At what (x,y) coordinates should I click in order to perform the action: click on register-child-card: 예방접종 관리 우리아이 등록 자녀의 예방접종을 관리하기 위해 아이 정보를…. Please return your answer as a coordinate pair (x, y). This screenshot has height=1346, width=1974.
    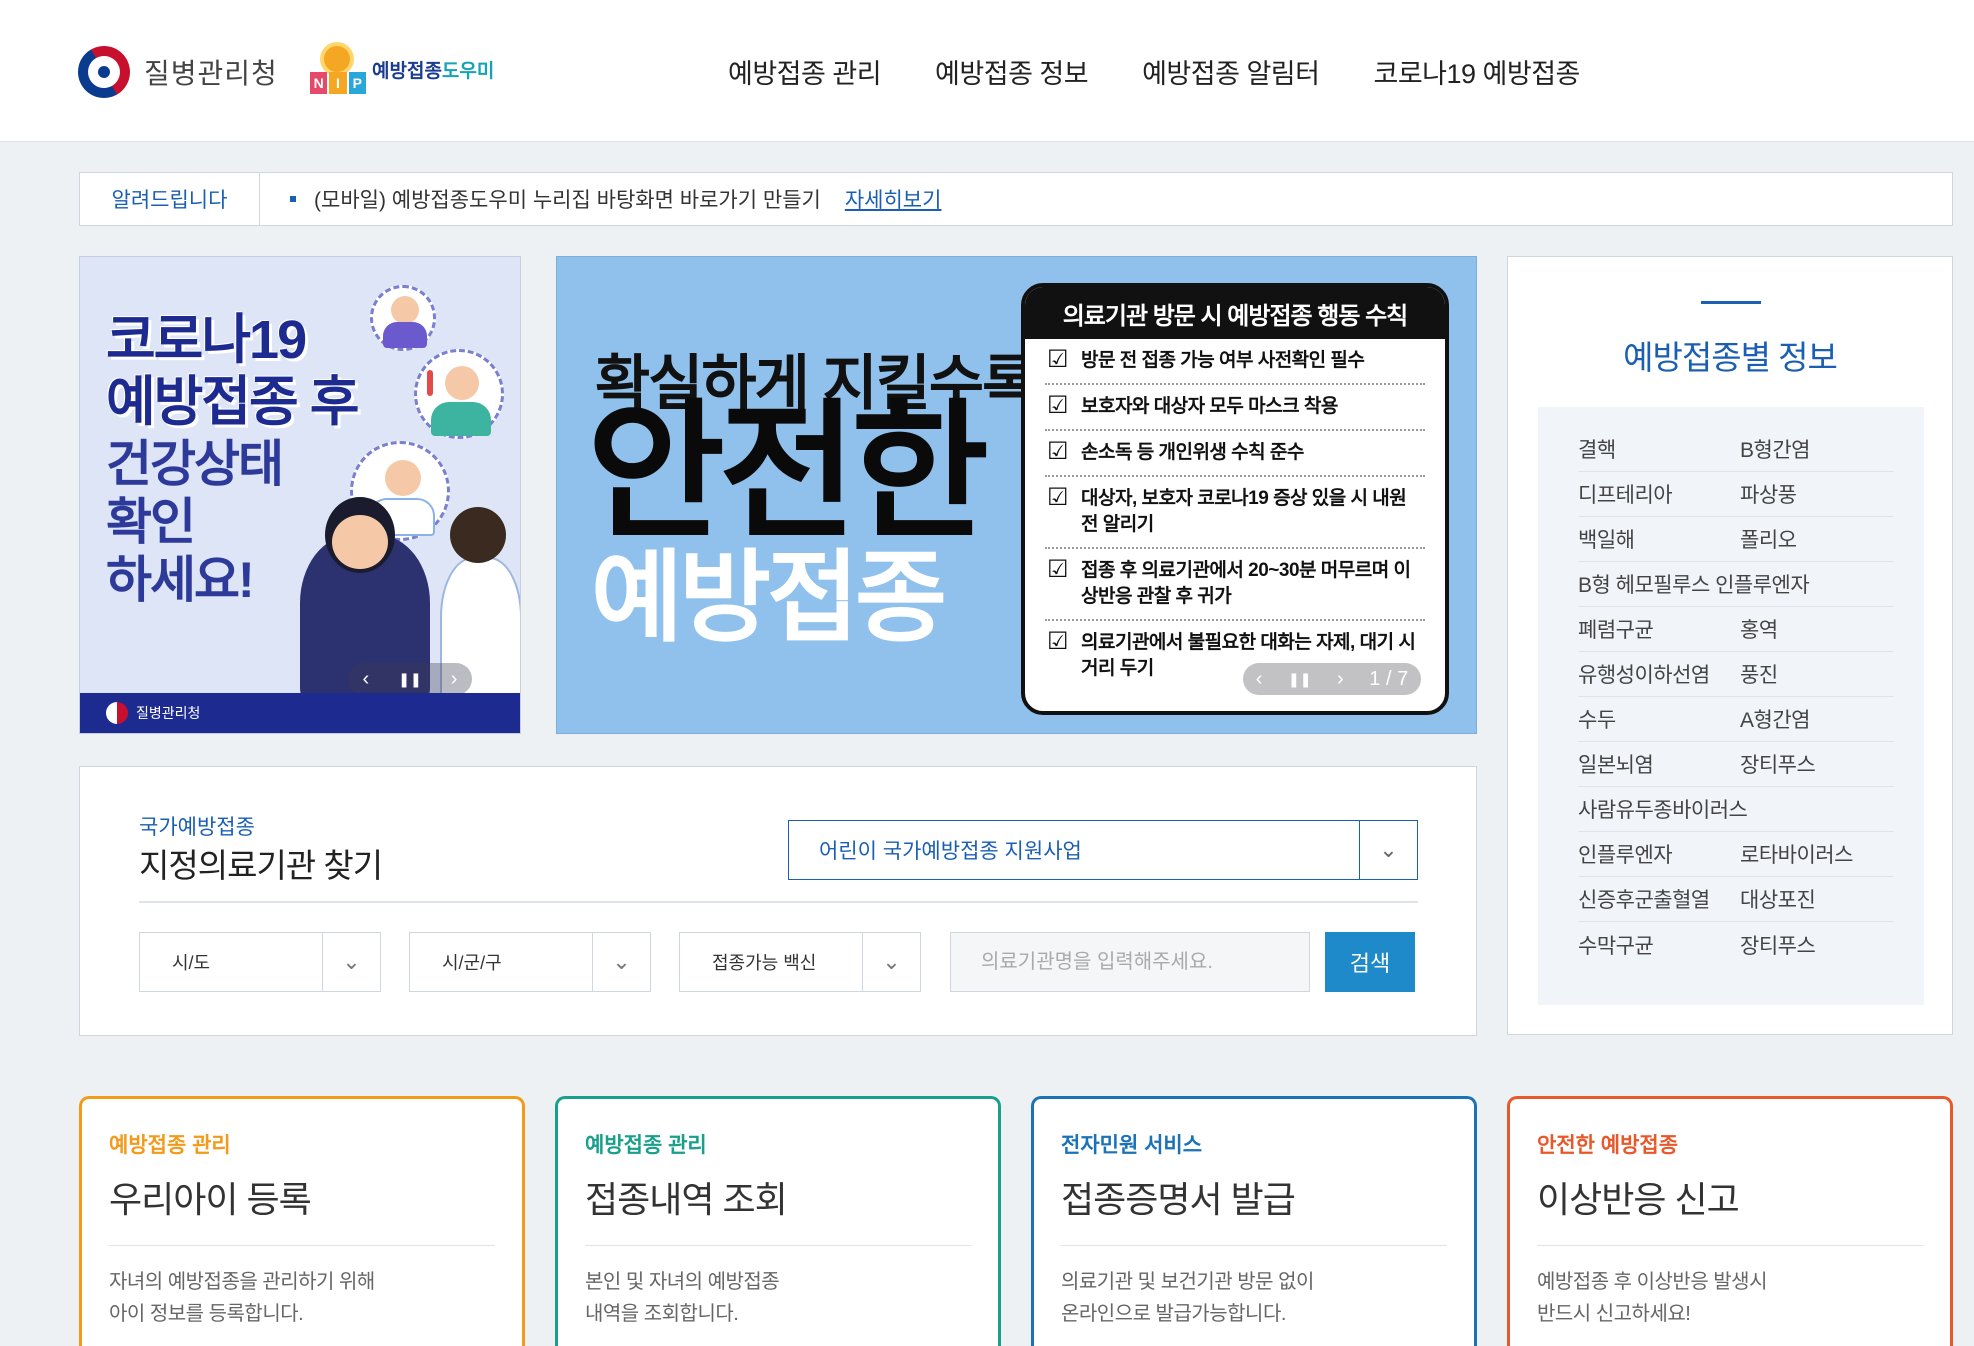
    Looking at the image, I should click on (302, 1221).